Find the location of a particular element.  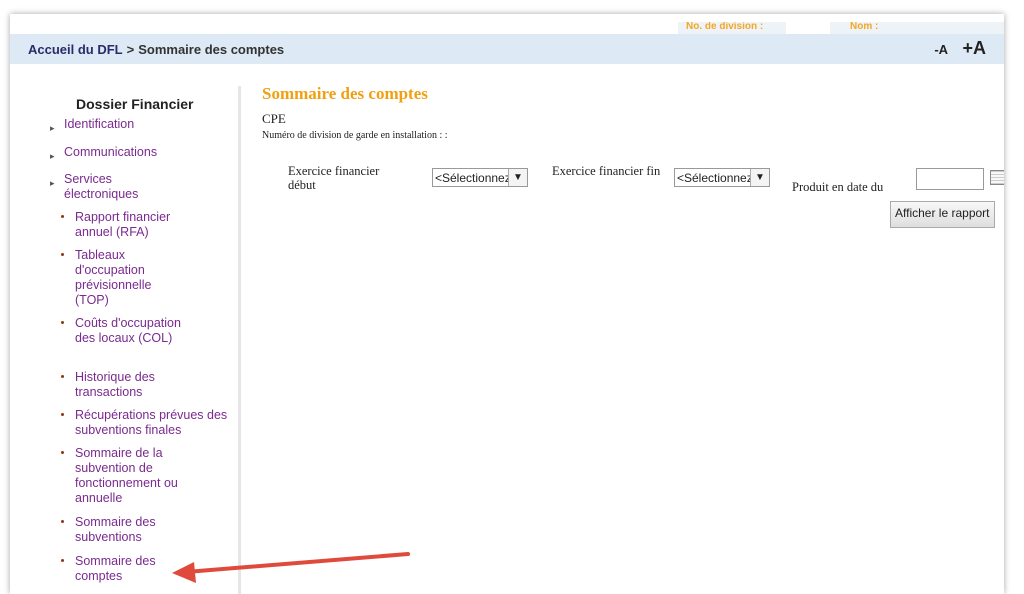

annotation-arrow-line is located at coordinates (297, 563).